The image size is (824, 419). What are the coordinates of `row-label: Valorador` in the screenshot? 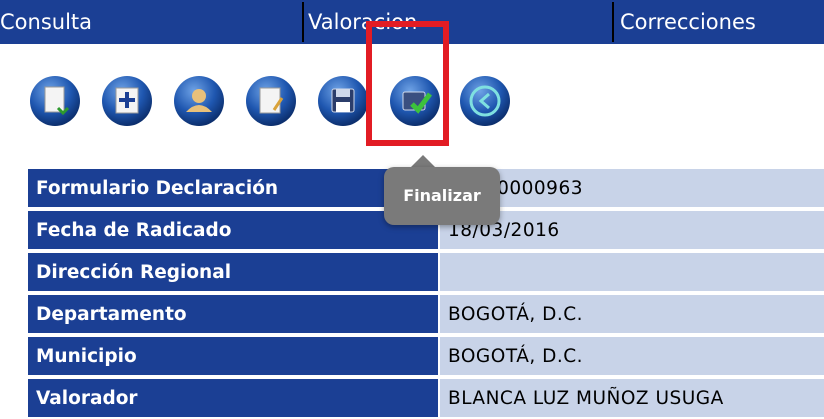 It's located at (233, 399).